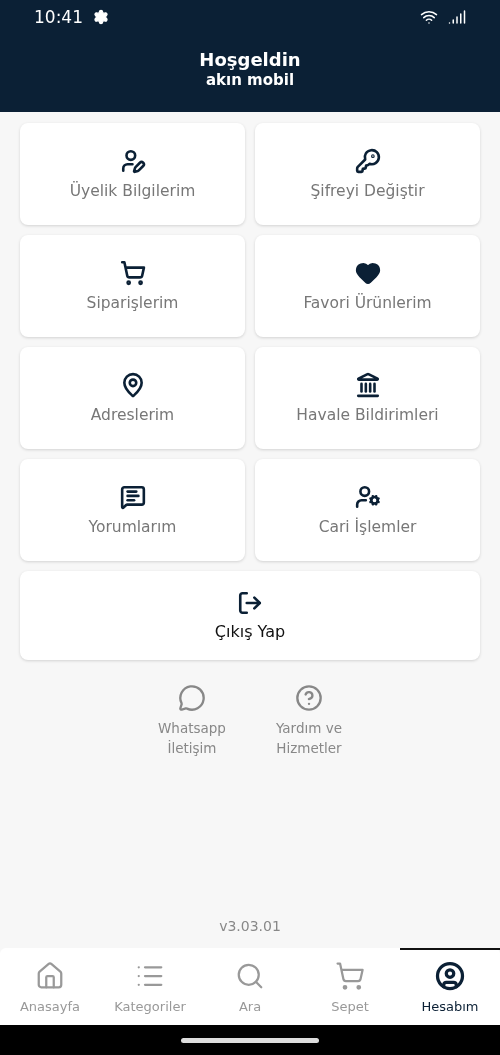 Image resolution: width=500 pixels, height=1055 pixels. Describe the element at coordinates (132, 398) in the screenshot. I see `menu-card: Adreslerim` at that location.